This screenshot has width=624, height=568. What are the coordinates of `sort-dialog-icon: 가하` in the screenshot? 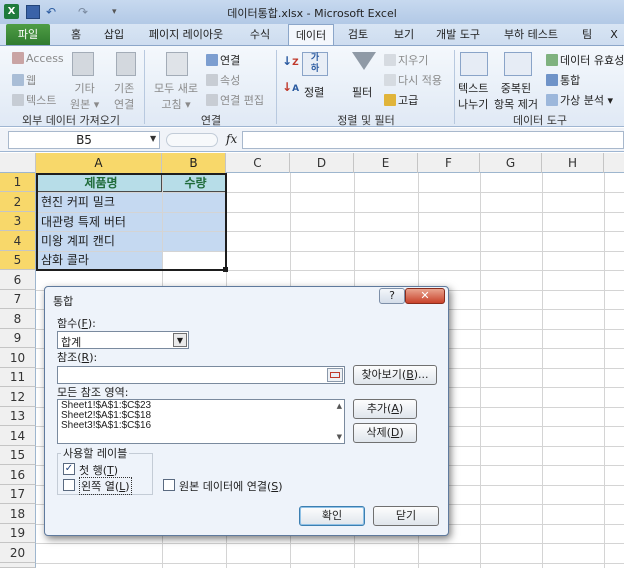 It's located at (315, 64).